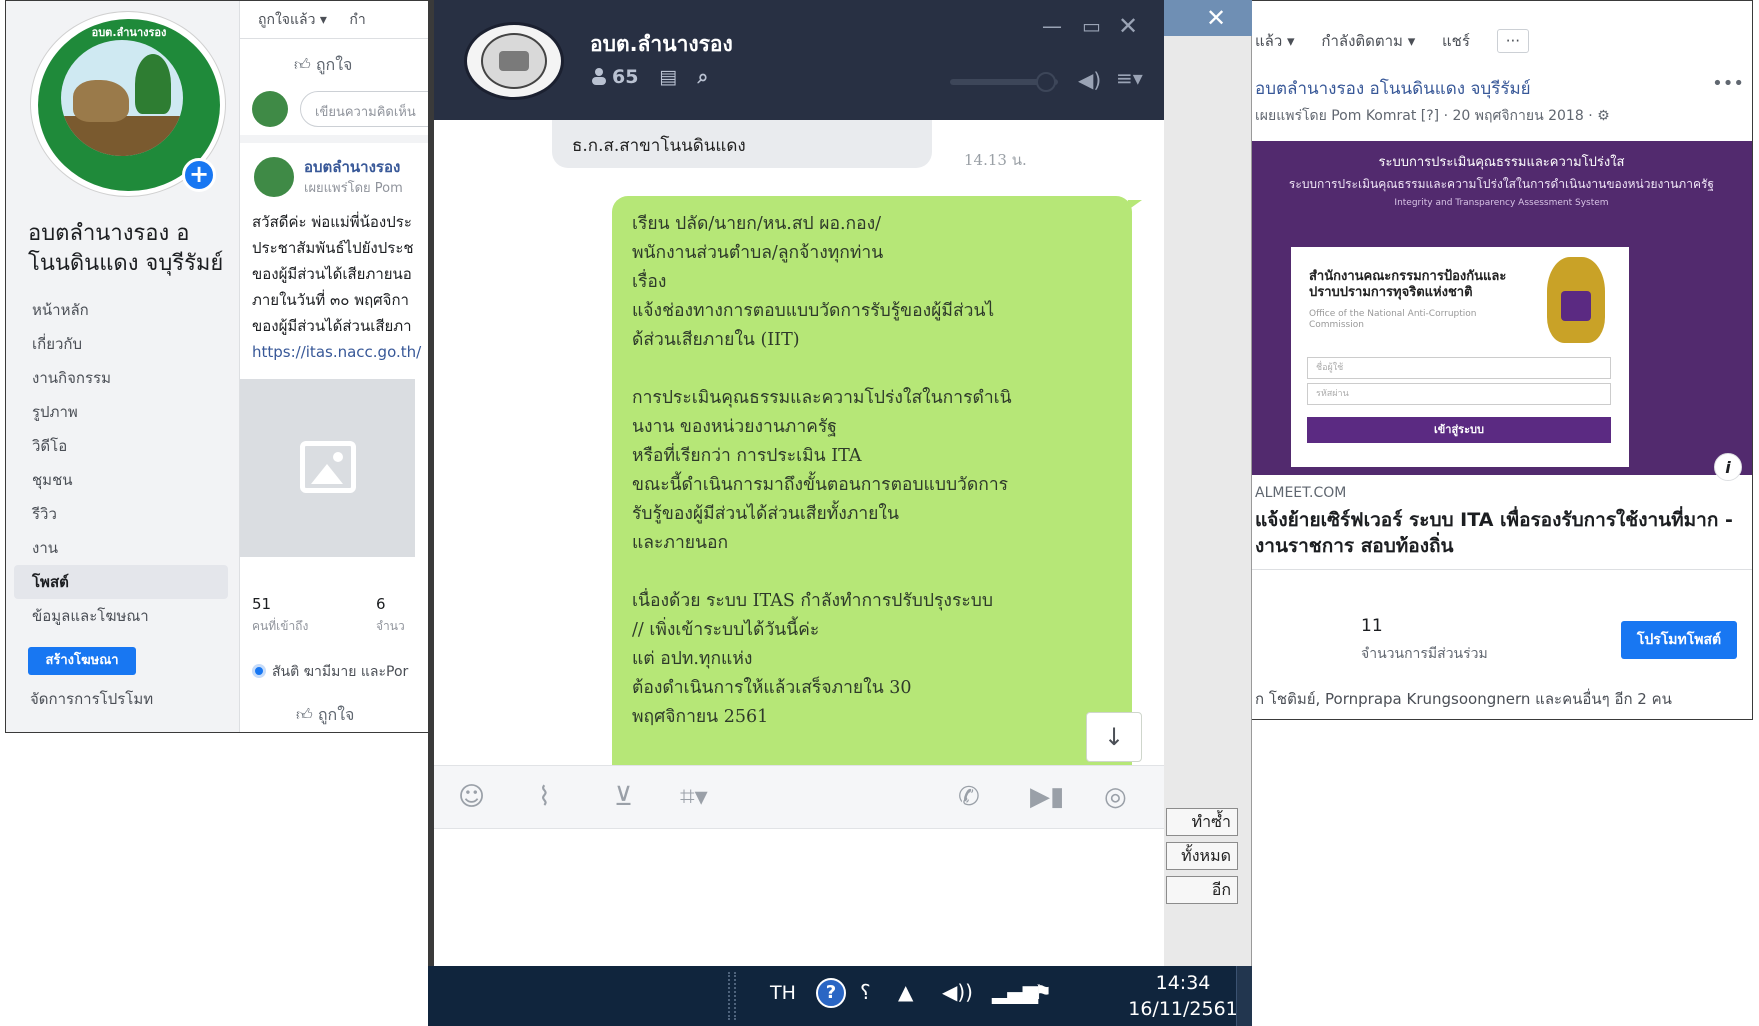 This screenshot has height=1026, width=1759. What do you see at coordinates (957, 992) in the screenshot?
I see `volume-icon: ◀))` at bounding box center [957, 992].